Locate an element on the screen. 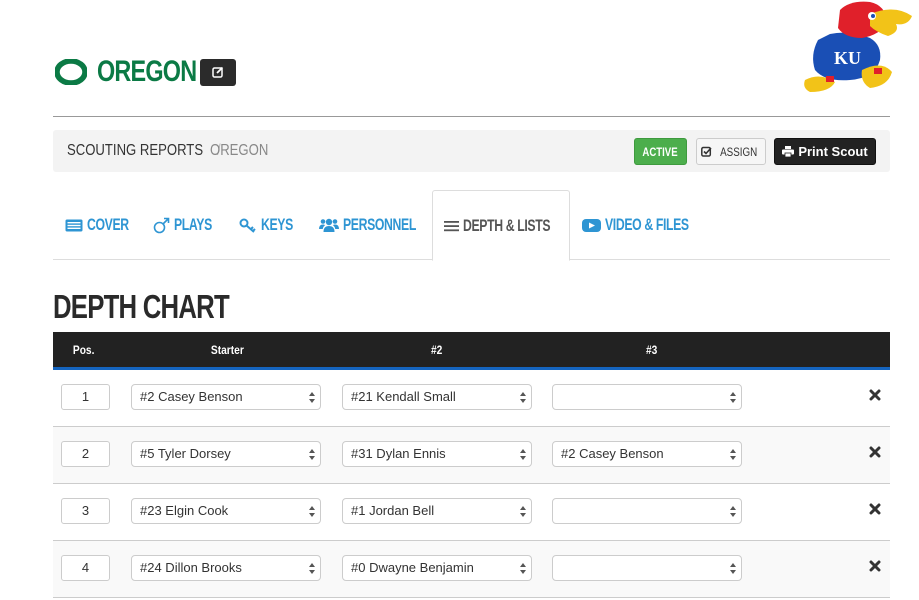  breadcrumb: SCOUTING REPORTS / OREGON is located at coordinates (174, 151).